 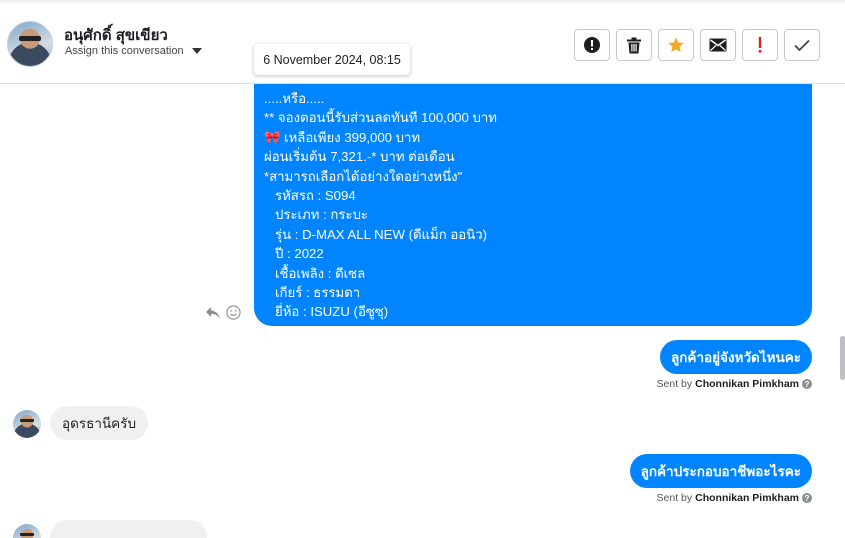 I want to click on message-line: เชื้อเพลิง : ดีเซล, so click(x=315, y=273).